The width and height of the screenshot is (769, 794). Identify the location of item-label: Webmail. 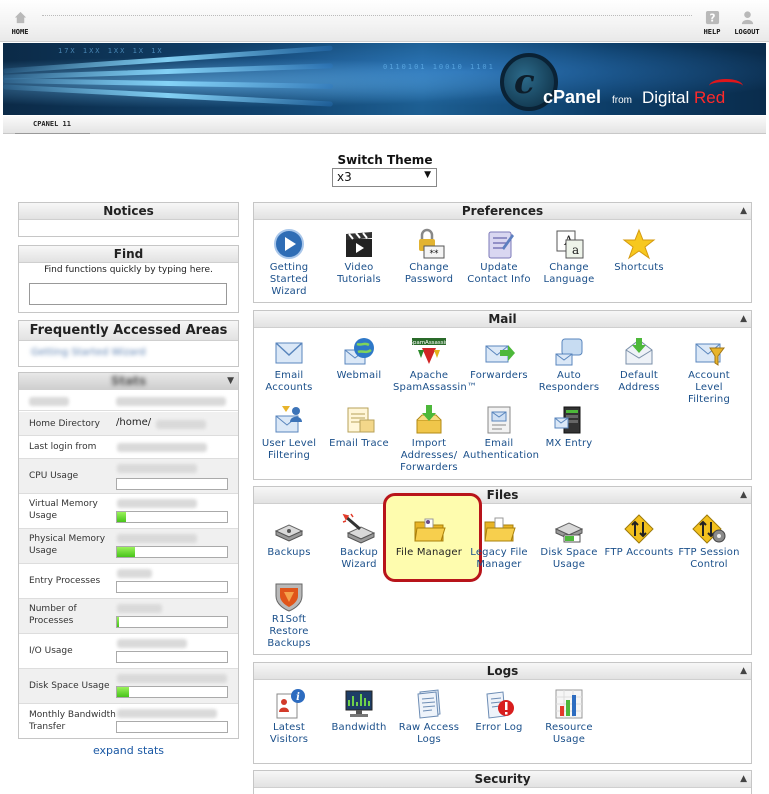
(359, 375).